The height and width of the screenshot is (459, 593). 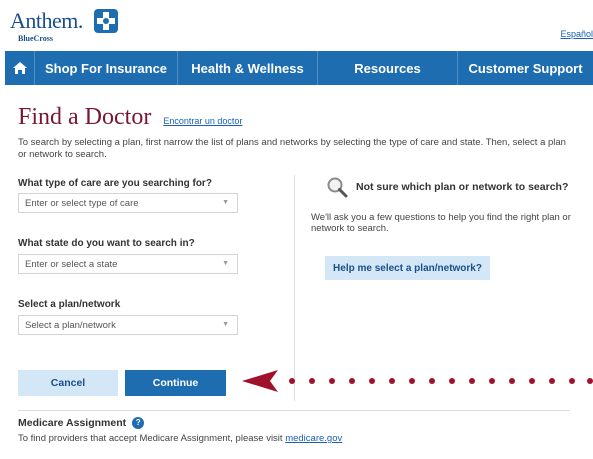 I want to click on state-placeholder: Enter or select a state, so click(x=71, y=264).